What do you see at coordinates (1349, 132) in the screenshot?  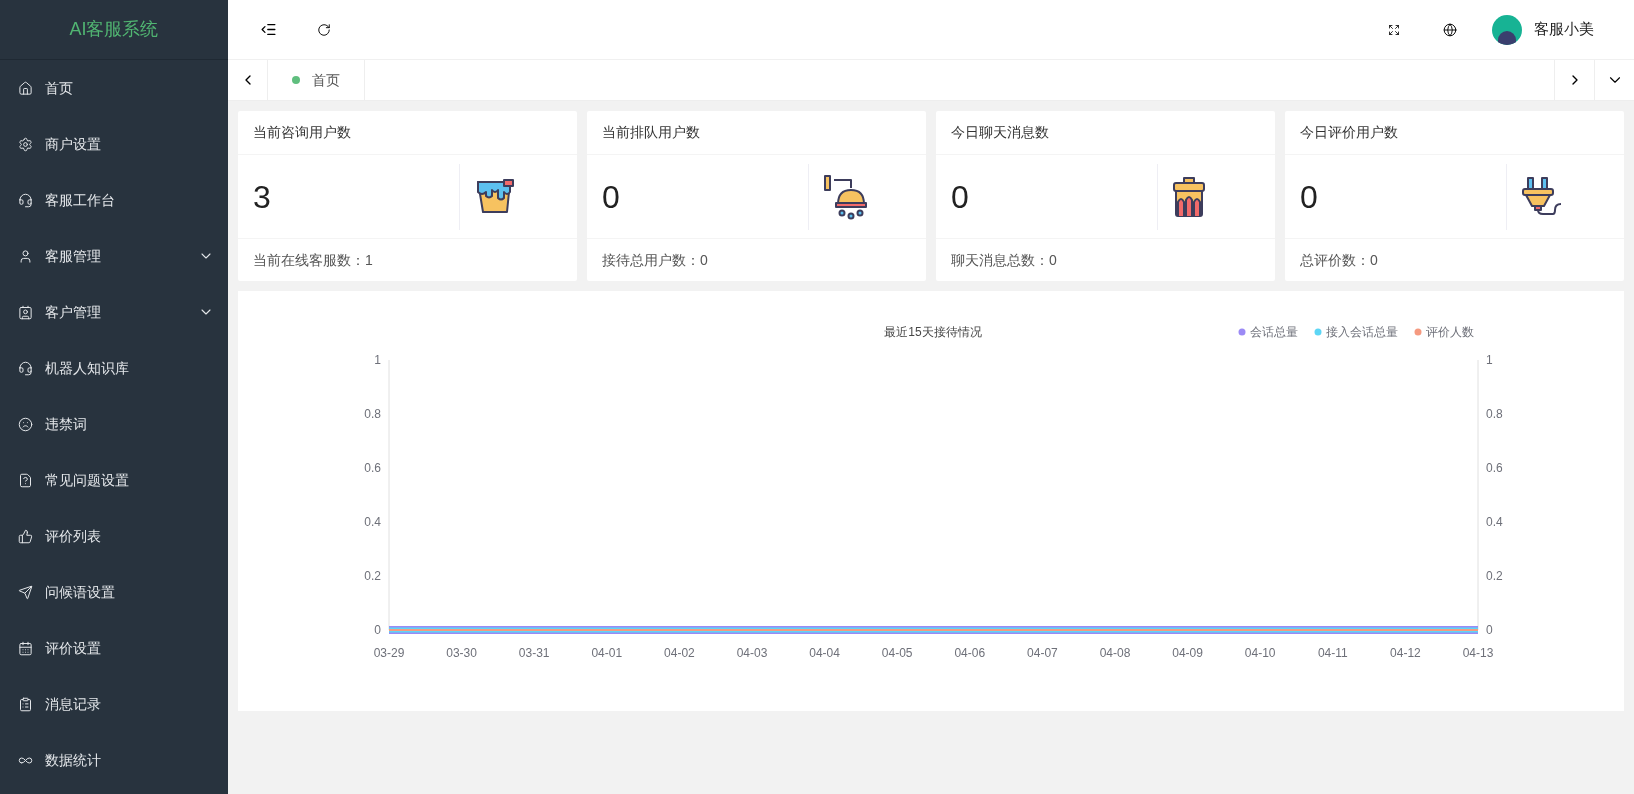 I see `card-title: 今日评价用户数` at bounding box center [1349, 132].